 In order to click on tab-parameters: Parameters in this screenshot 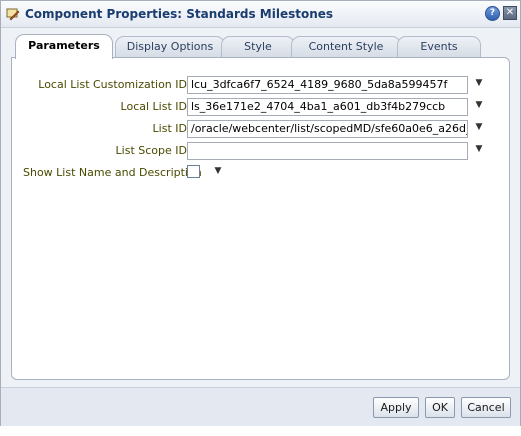, I will do `click(64, 46)`.